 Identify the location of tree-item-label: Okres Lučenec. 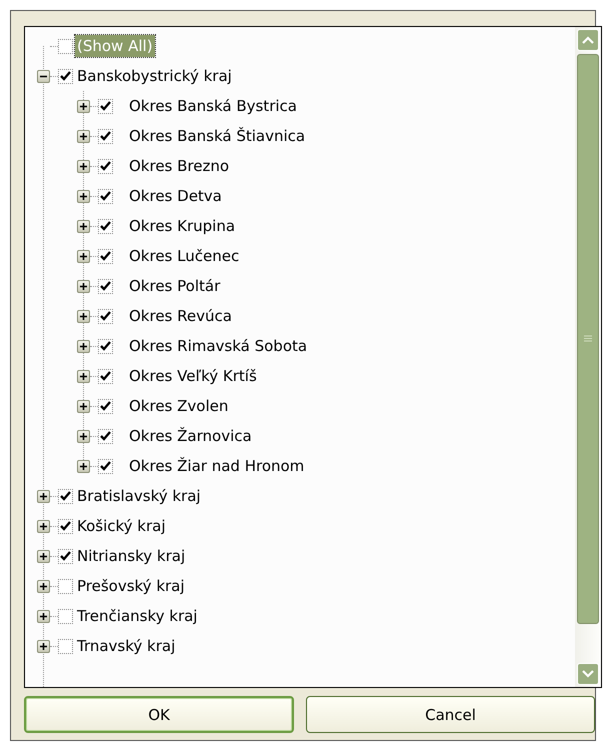
(184, 256).